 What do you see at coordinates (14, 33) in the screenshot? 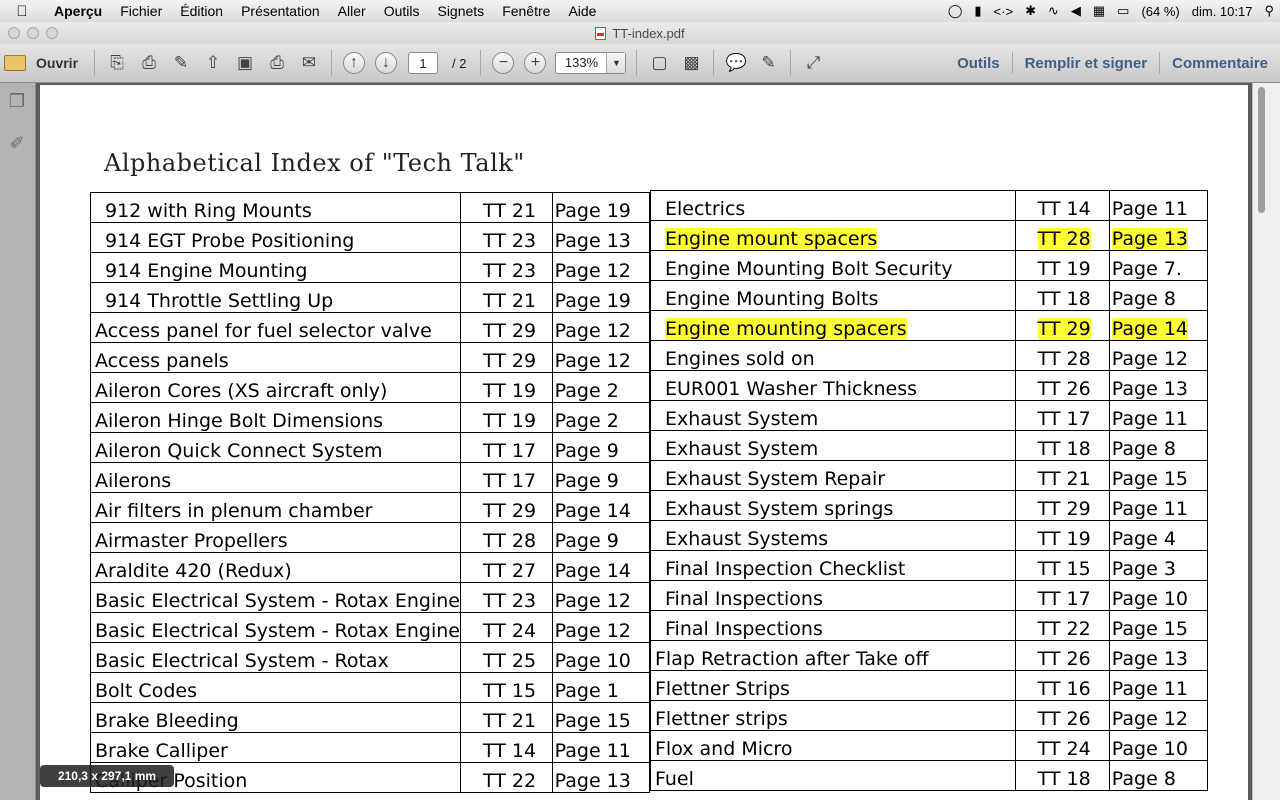
I see `close-window-button` at bounding box center [14, 33].